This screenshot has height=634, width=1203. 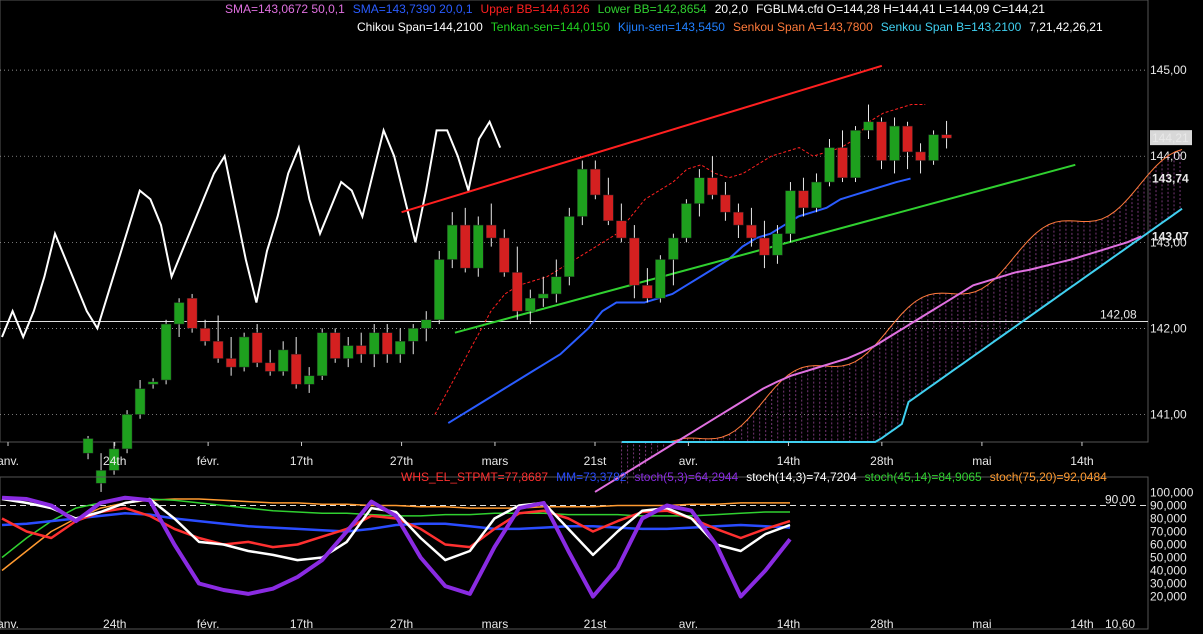 I want to click on date-tick-label: anv., so click(x=9, y=461).